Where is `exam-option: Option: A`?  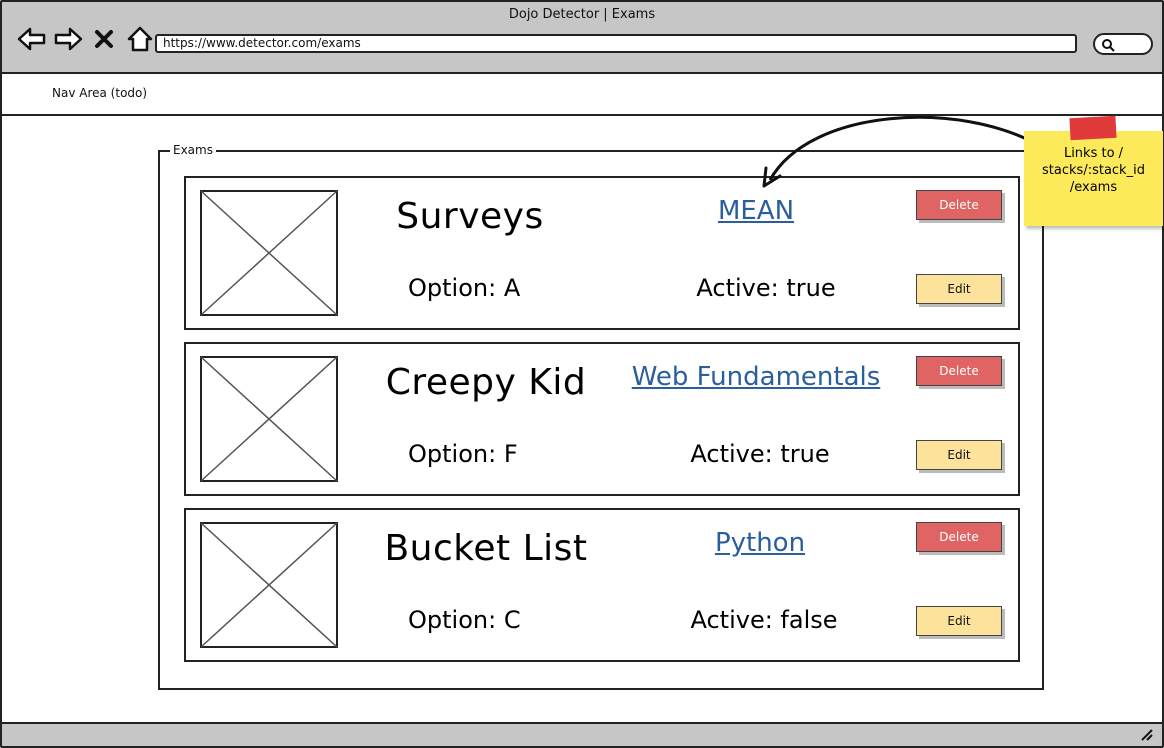 exam-option: Option: A is located at coordinates (464, 288).